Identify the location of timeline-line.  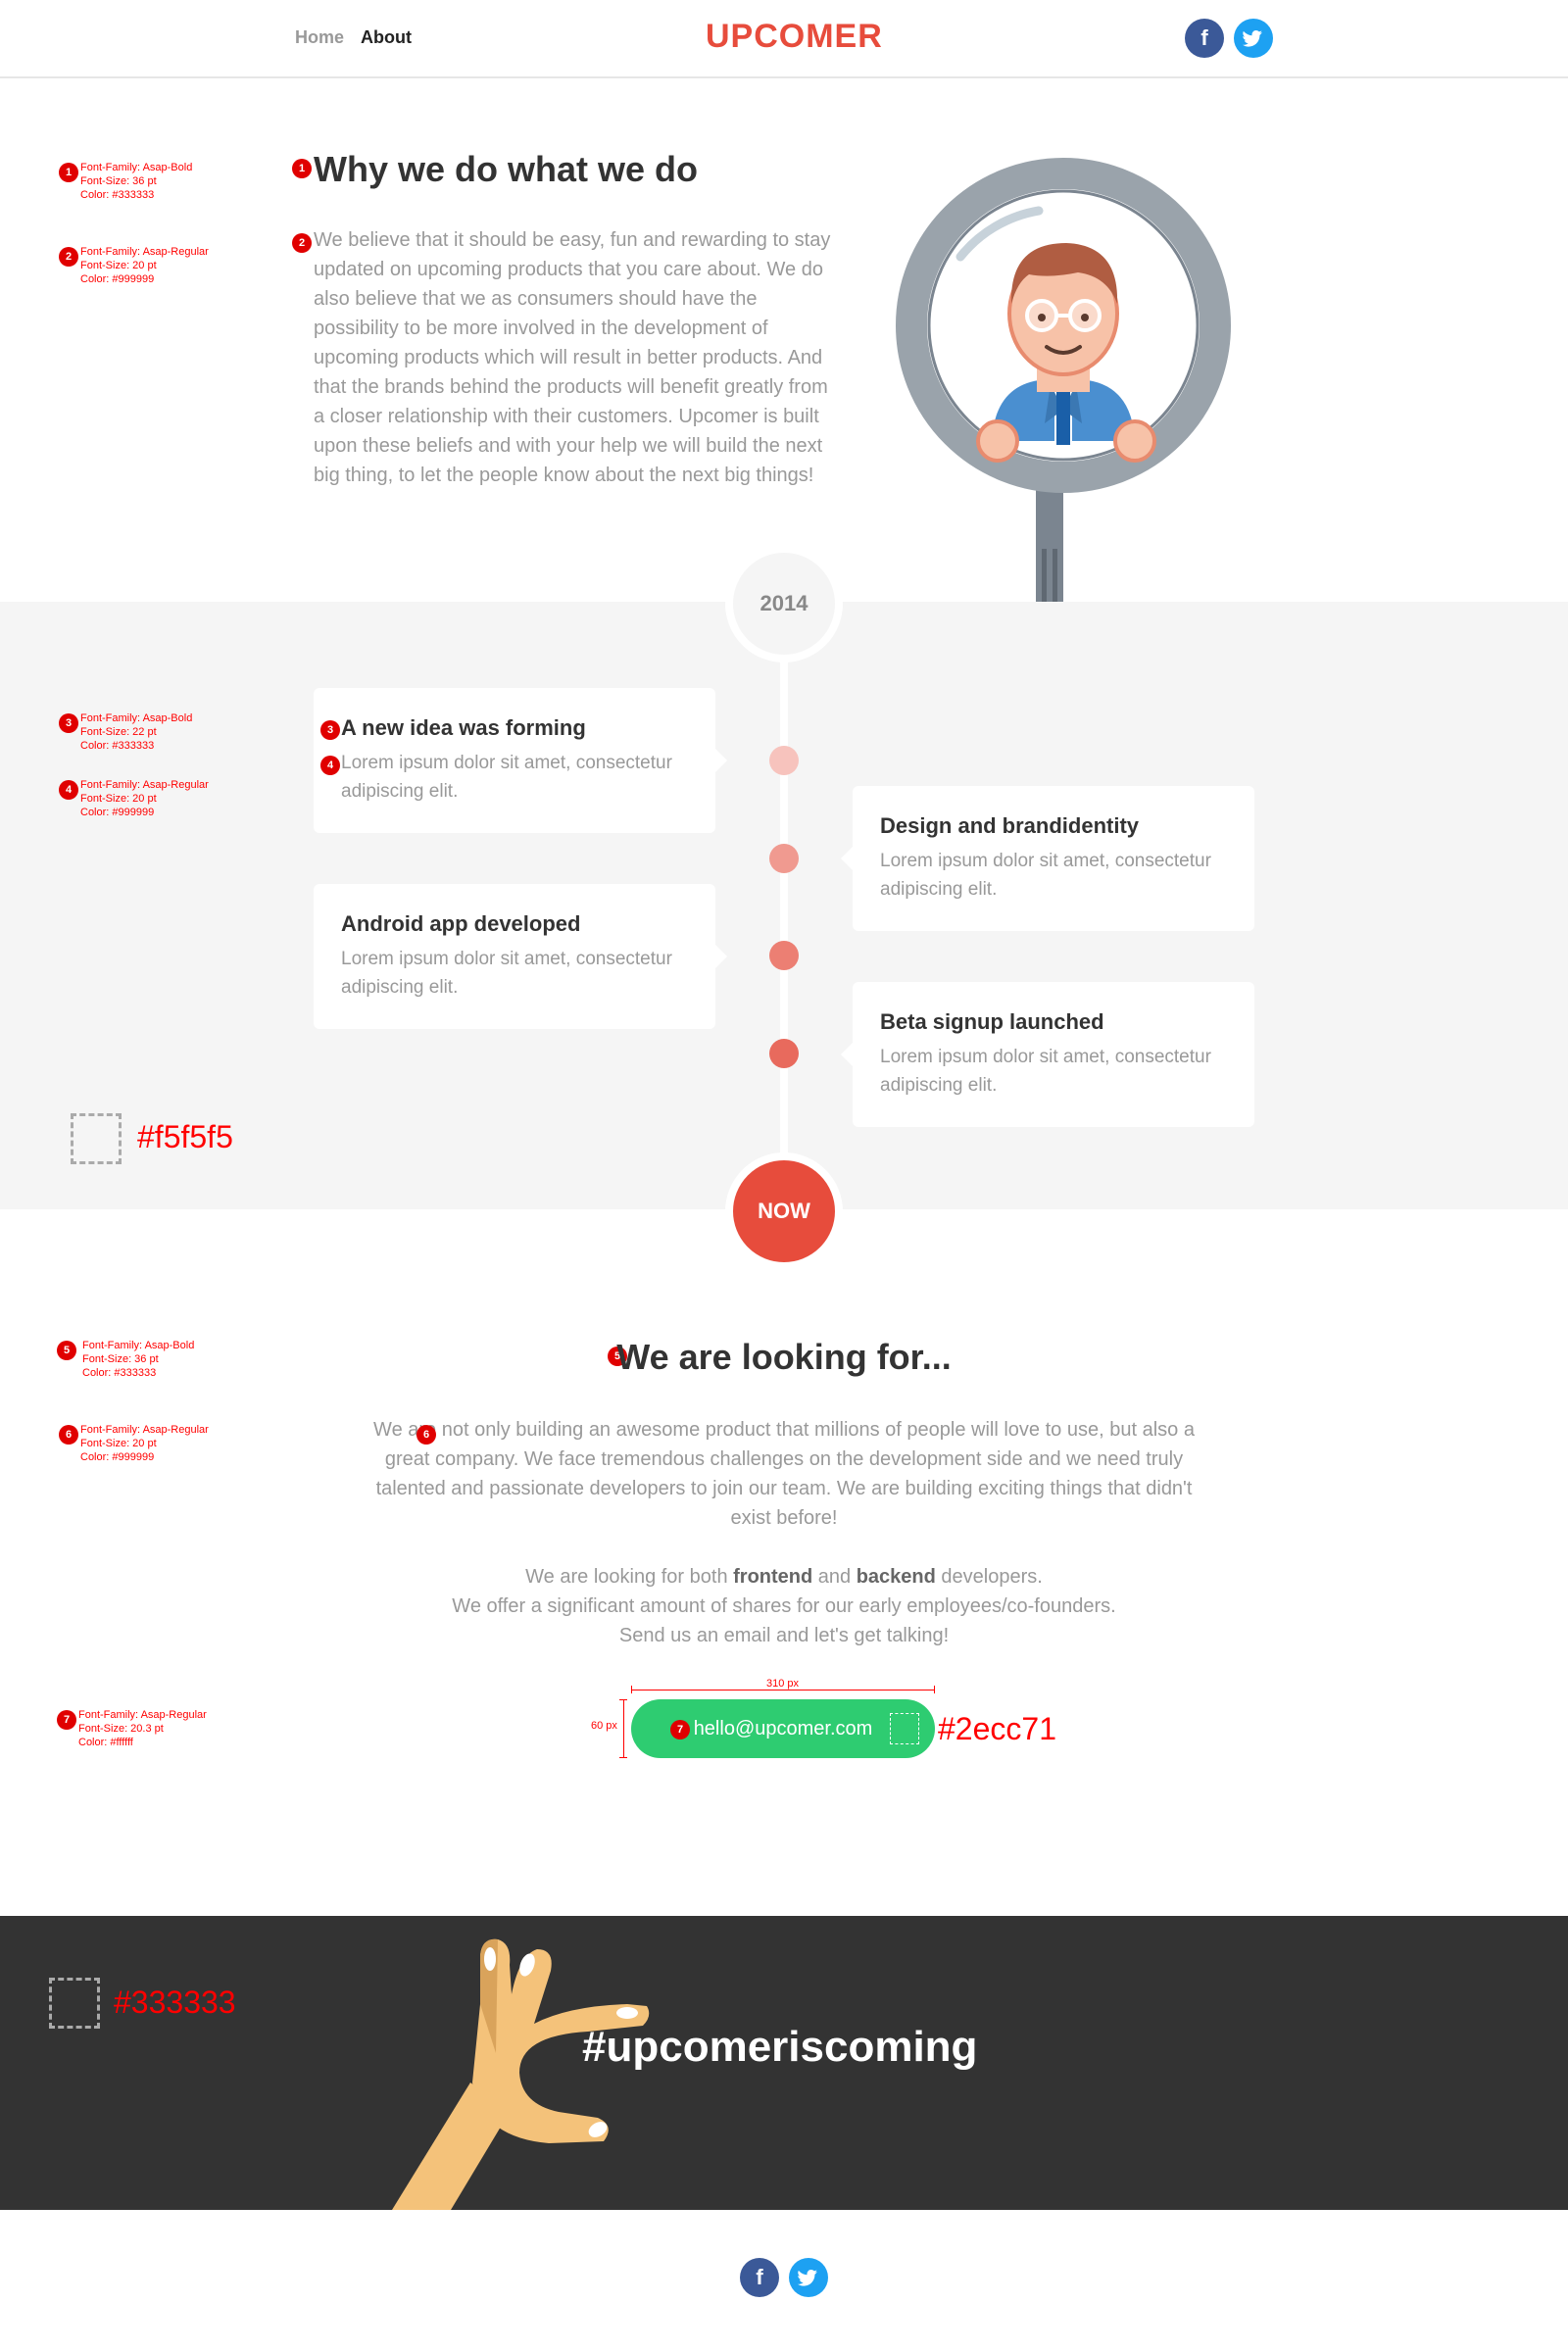
(784, 921).